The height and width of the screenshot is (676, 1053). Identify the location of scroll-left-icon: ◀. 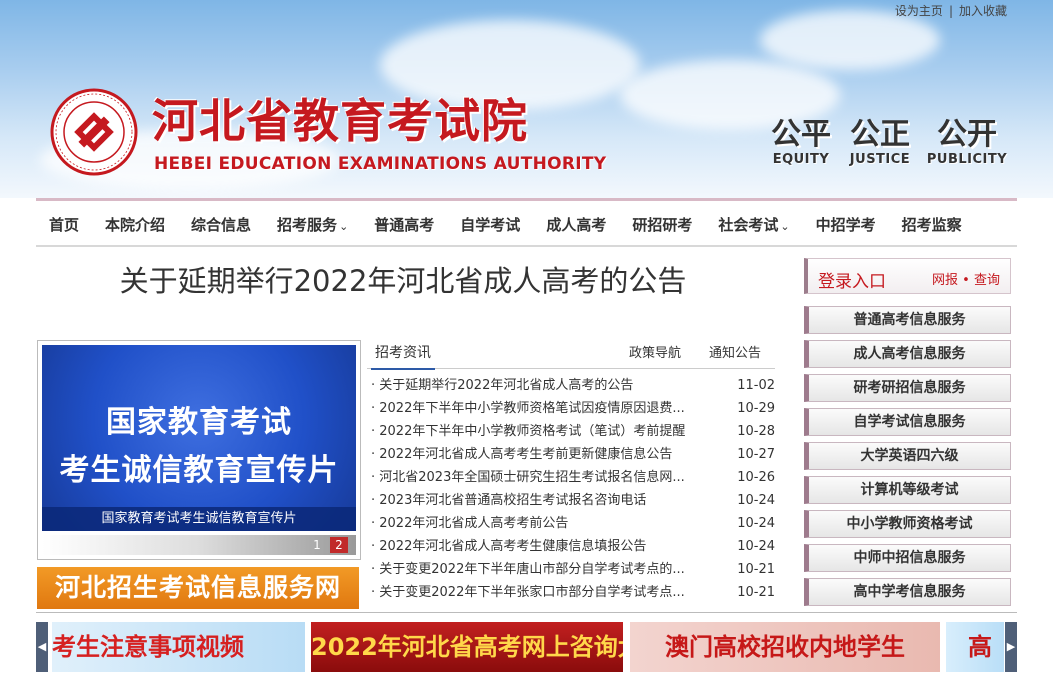
(42, 647).